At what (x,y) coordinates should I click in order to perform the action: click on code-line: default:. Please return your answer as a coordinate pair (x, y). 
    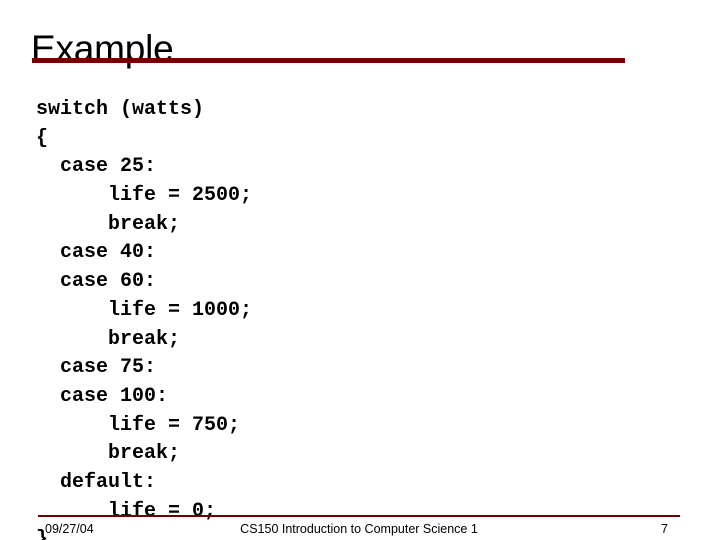
    Looking at the image, I should click on (96, 482).